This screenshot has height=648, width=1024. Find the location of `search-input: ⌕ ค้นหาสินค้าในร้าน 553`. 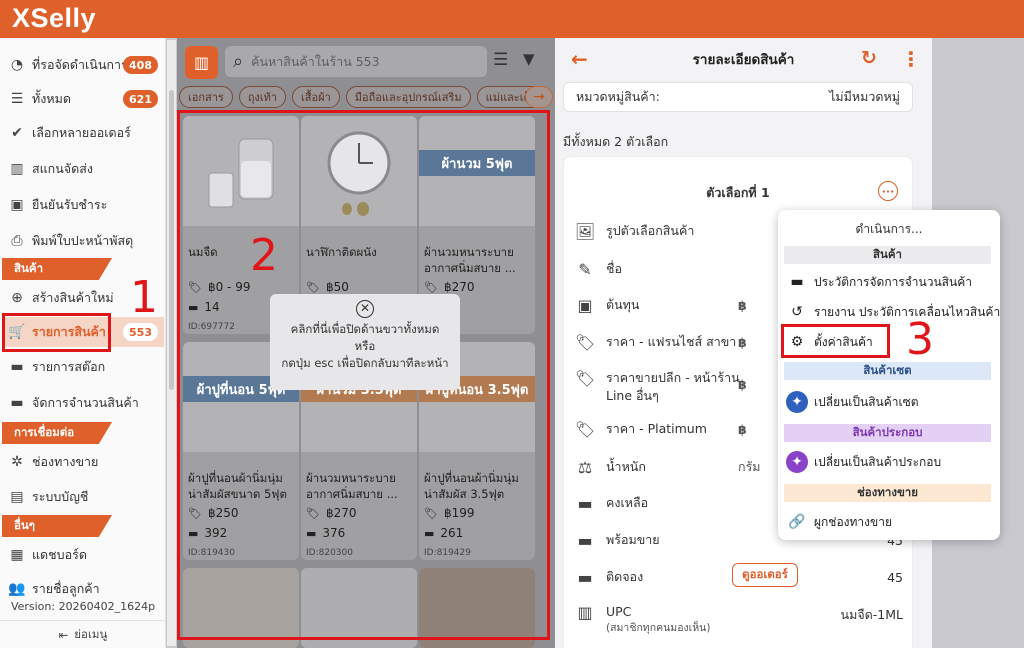

search-input: ⌕ ค้นหาสินค้าในร้าน 553 is located at coordinates (356, 61).